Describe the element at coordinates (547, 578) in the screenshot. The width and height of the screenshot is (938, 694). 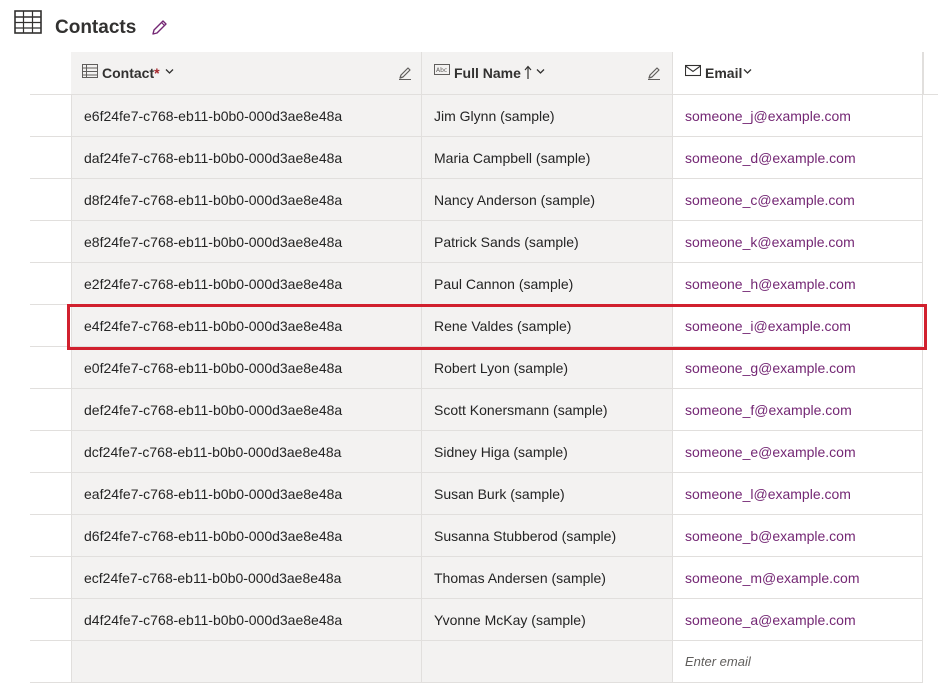
I see `cell-fullname: Thomas Andersen (sample)` at that location.